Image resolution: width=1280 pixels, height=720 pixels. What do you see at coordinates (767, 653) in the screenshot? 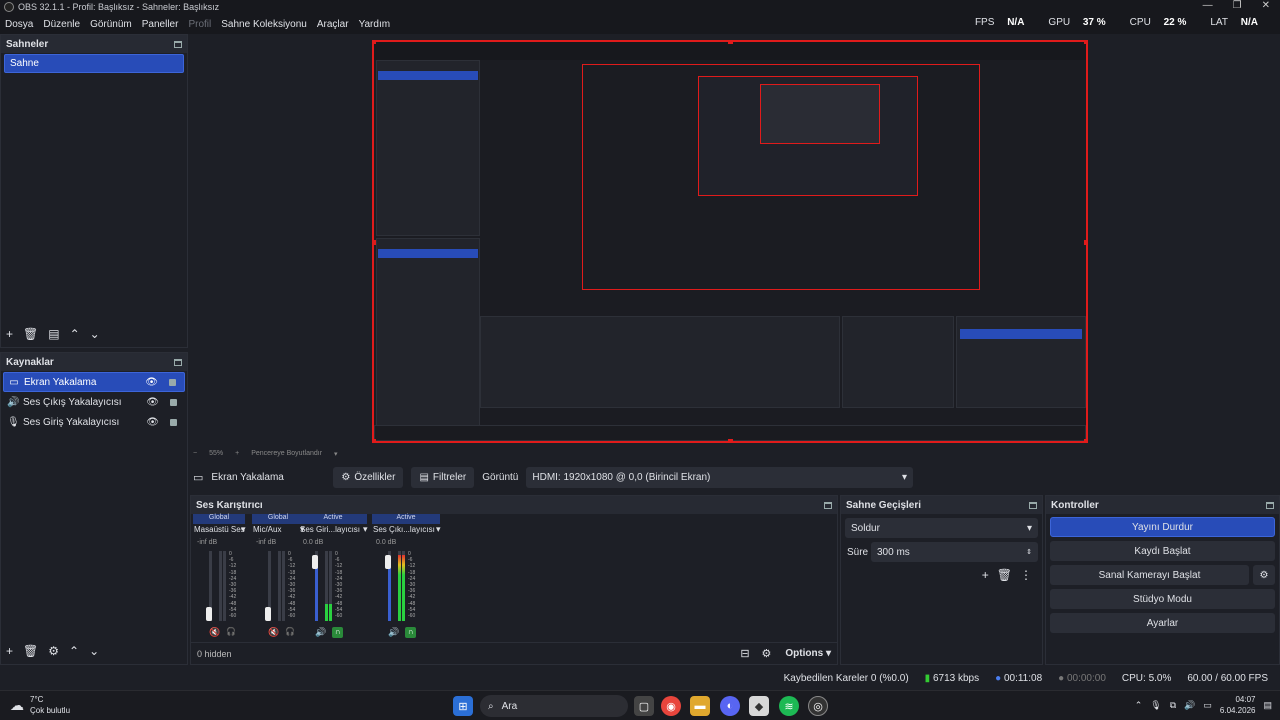
I see `mixer-settings-icon: ⚙` at bounding box center [767, 653].